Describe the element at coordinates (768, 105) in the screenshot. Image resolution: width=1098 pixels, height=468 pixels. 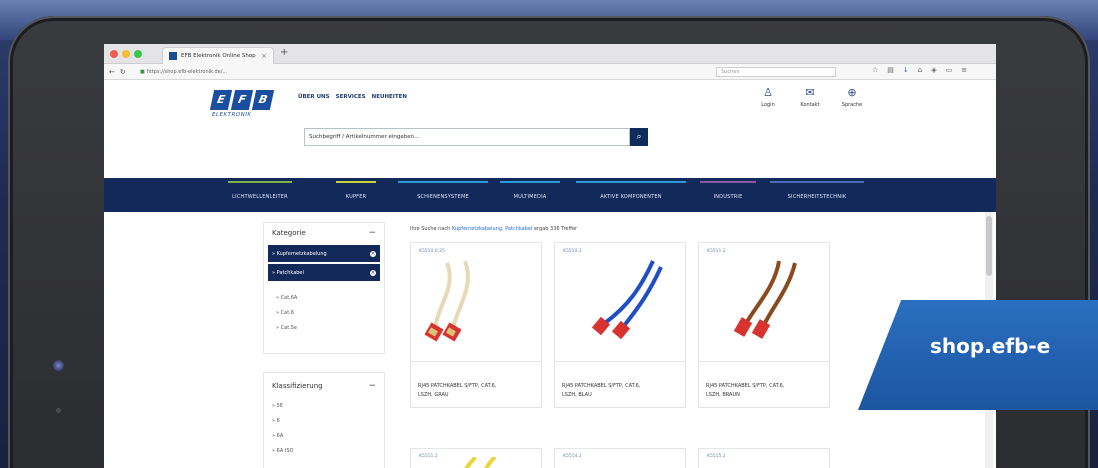
I see `login-label: Login` at that location.